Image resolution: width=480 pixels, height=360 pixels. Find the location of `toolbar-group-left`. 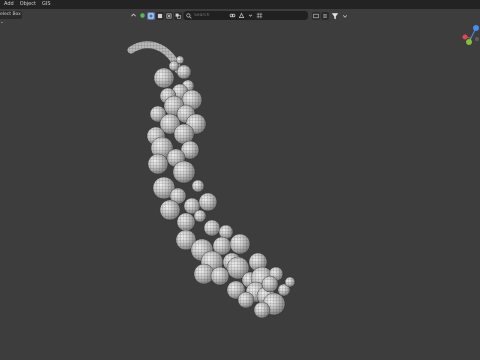

toolbar-group-left is located at coordinates (160, 15).